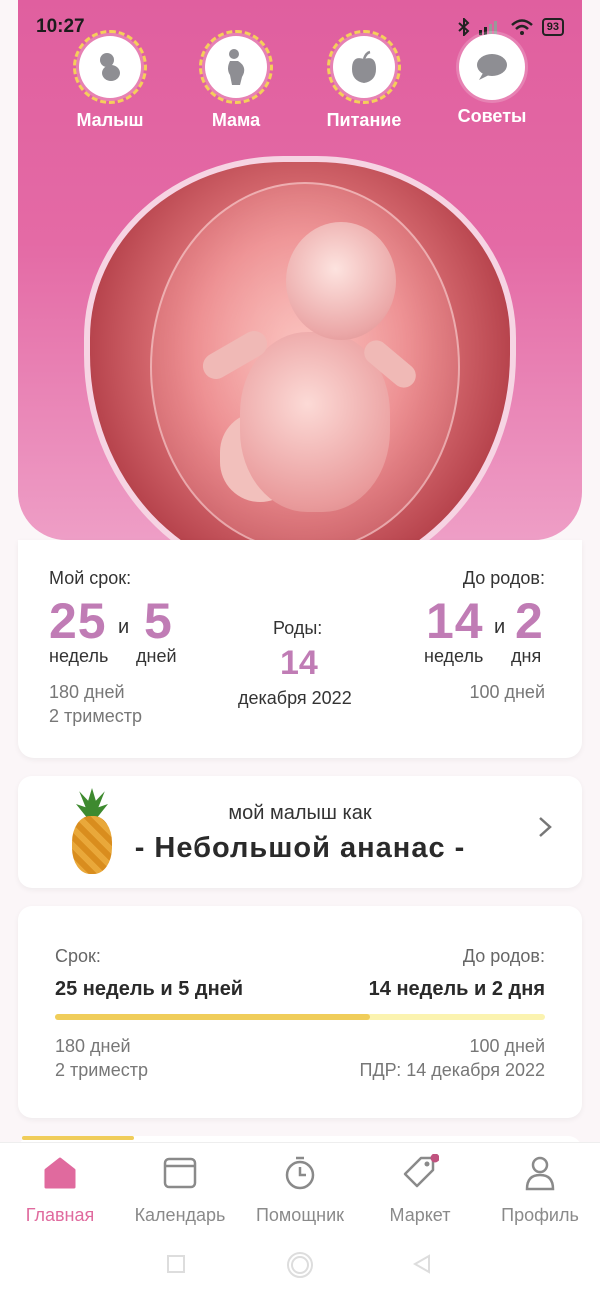 This screenshot has width=600, height=1299. Describe the element at coordinates (95, 716) in the screenshot. I see `term-trimester: 2 триместр` at that location.